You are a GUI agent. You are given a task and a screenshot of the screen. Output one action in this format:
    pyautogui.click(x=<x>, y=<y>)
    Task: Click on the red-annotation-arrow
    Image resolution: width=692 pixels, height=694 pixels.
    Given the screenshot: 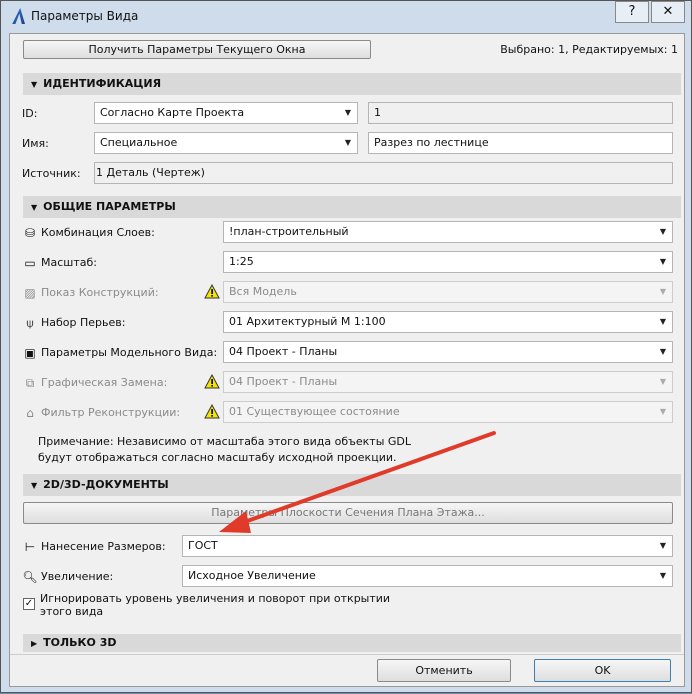 What is the action you would take?
    pyautogui.click(x=357, y=482)
    